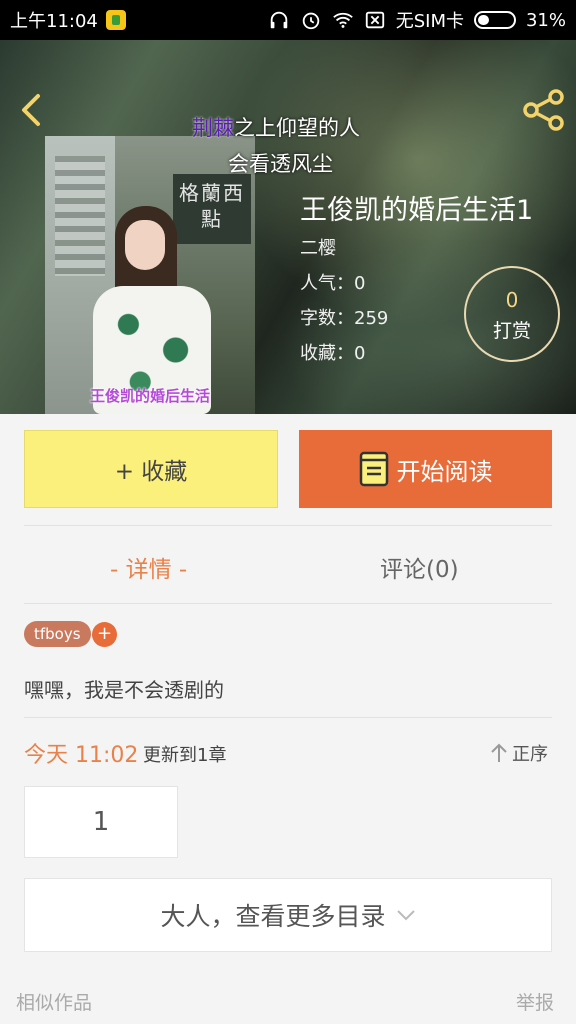 This screenshot has height=1024, width=576. What do you see at coordinates (419, 567) in the screenshot?
I see `tab-comments: 评论(0)` at bounding box center [419, 567].